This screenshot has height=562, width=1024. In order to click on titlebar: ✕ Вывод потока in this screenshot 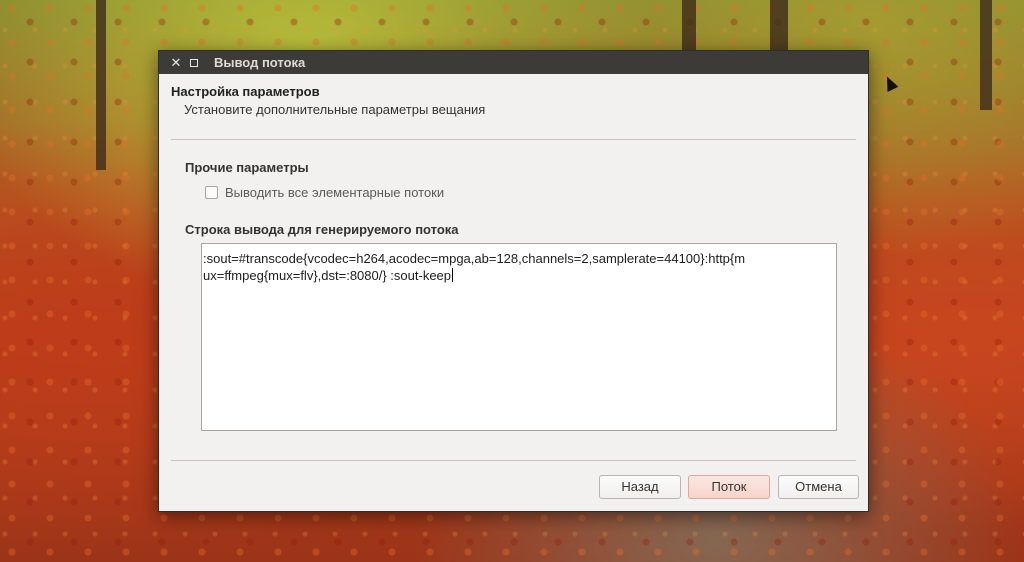, I will do `click(513, 62)`.